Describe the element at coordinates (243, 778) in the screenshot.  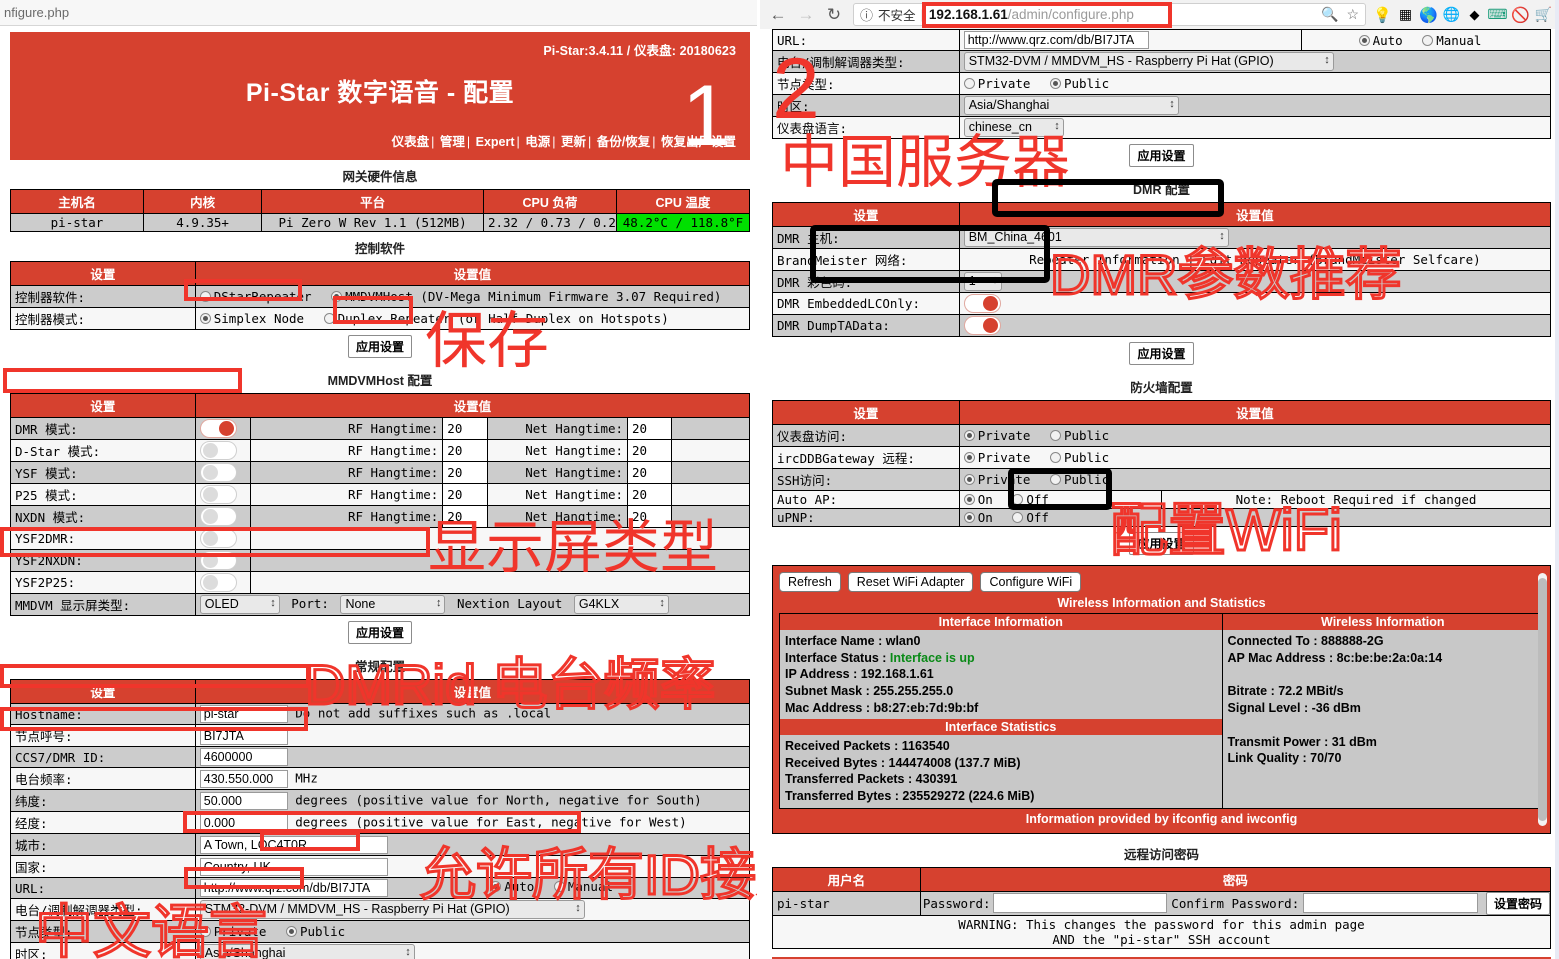
I see `input-radio-frequency: 430.550.000` at that location.